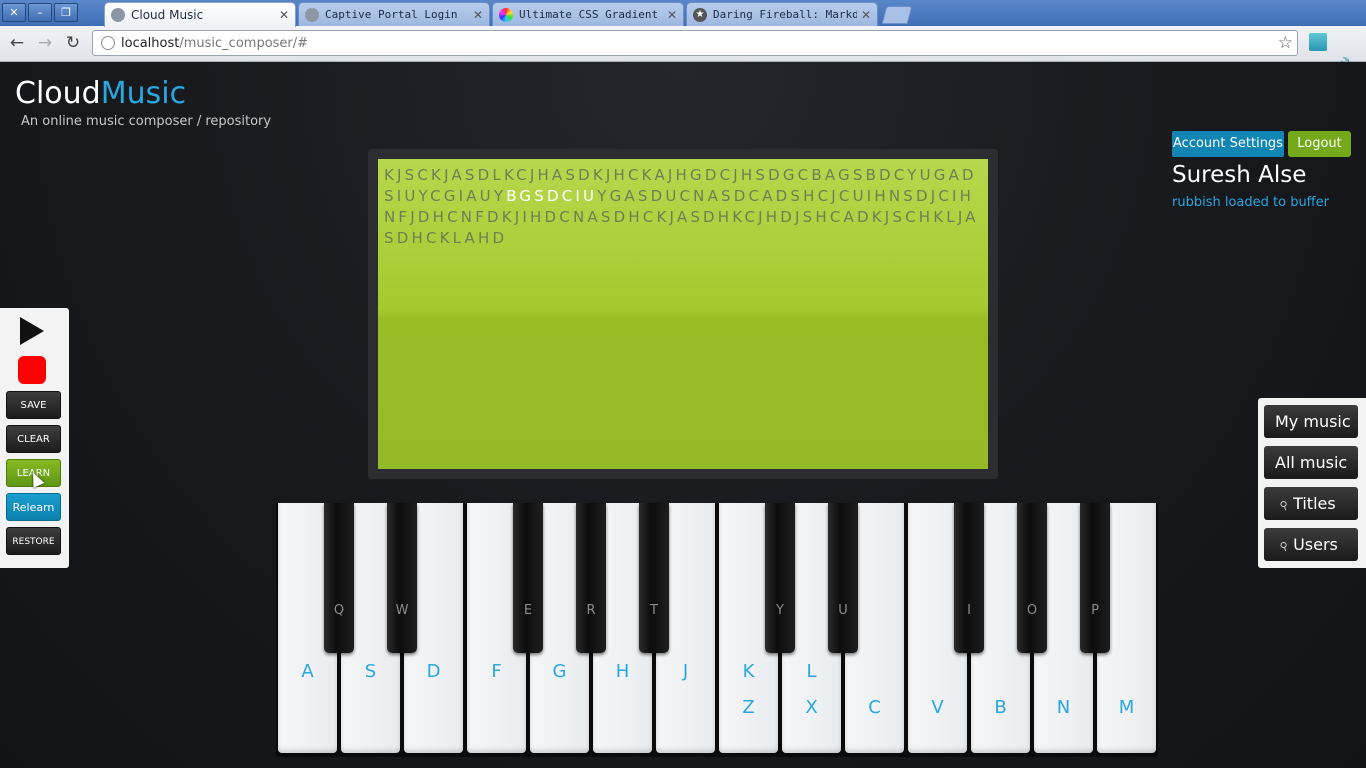  What do you see at coordinates (1314, 503) in the screenshot?
I see `titles-label: Titles` at bounding box center [1314, 503].